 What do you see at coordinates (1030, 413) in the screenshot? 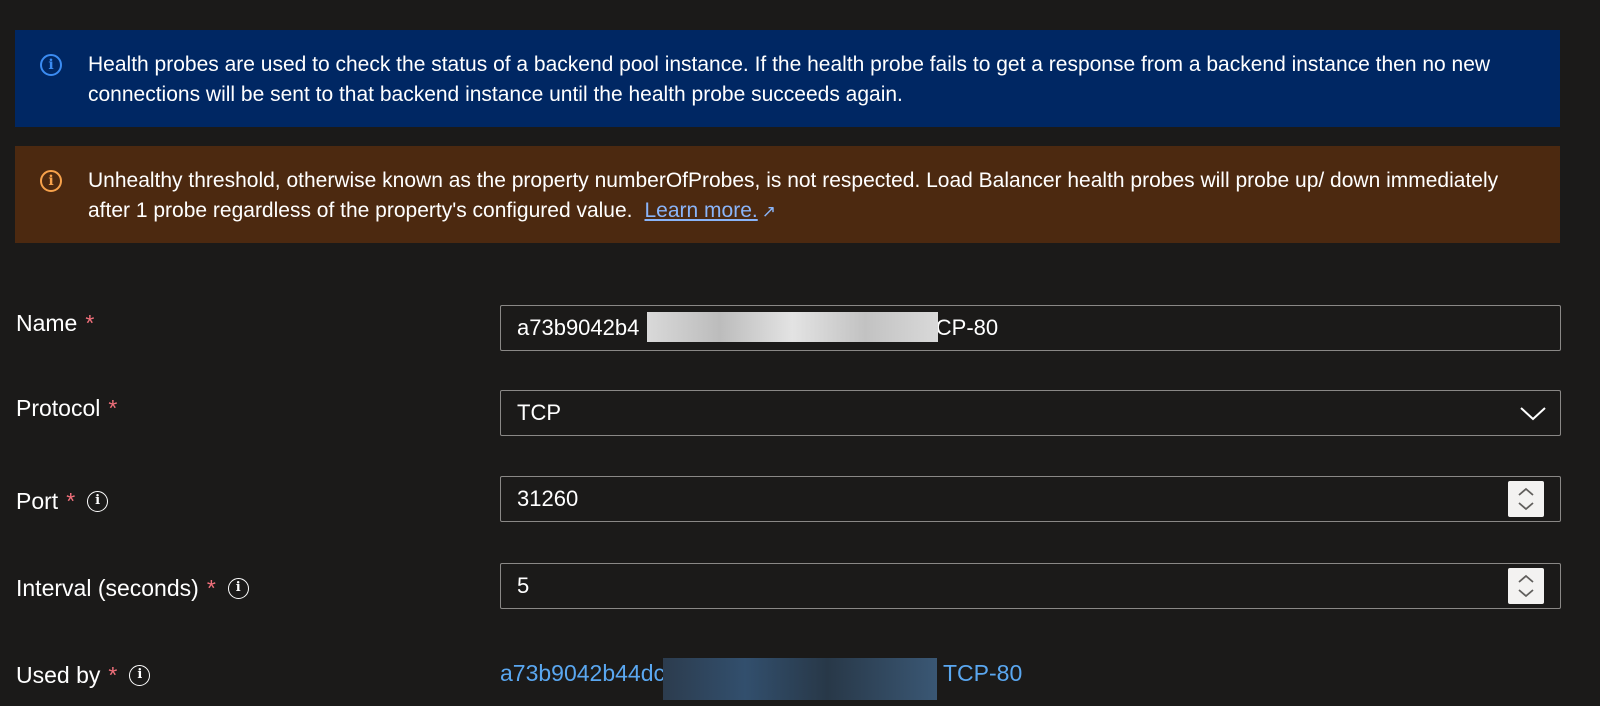
I see `protocol-select: TCP` at bounding box center [1030, 413].